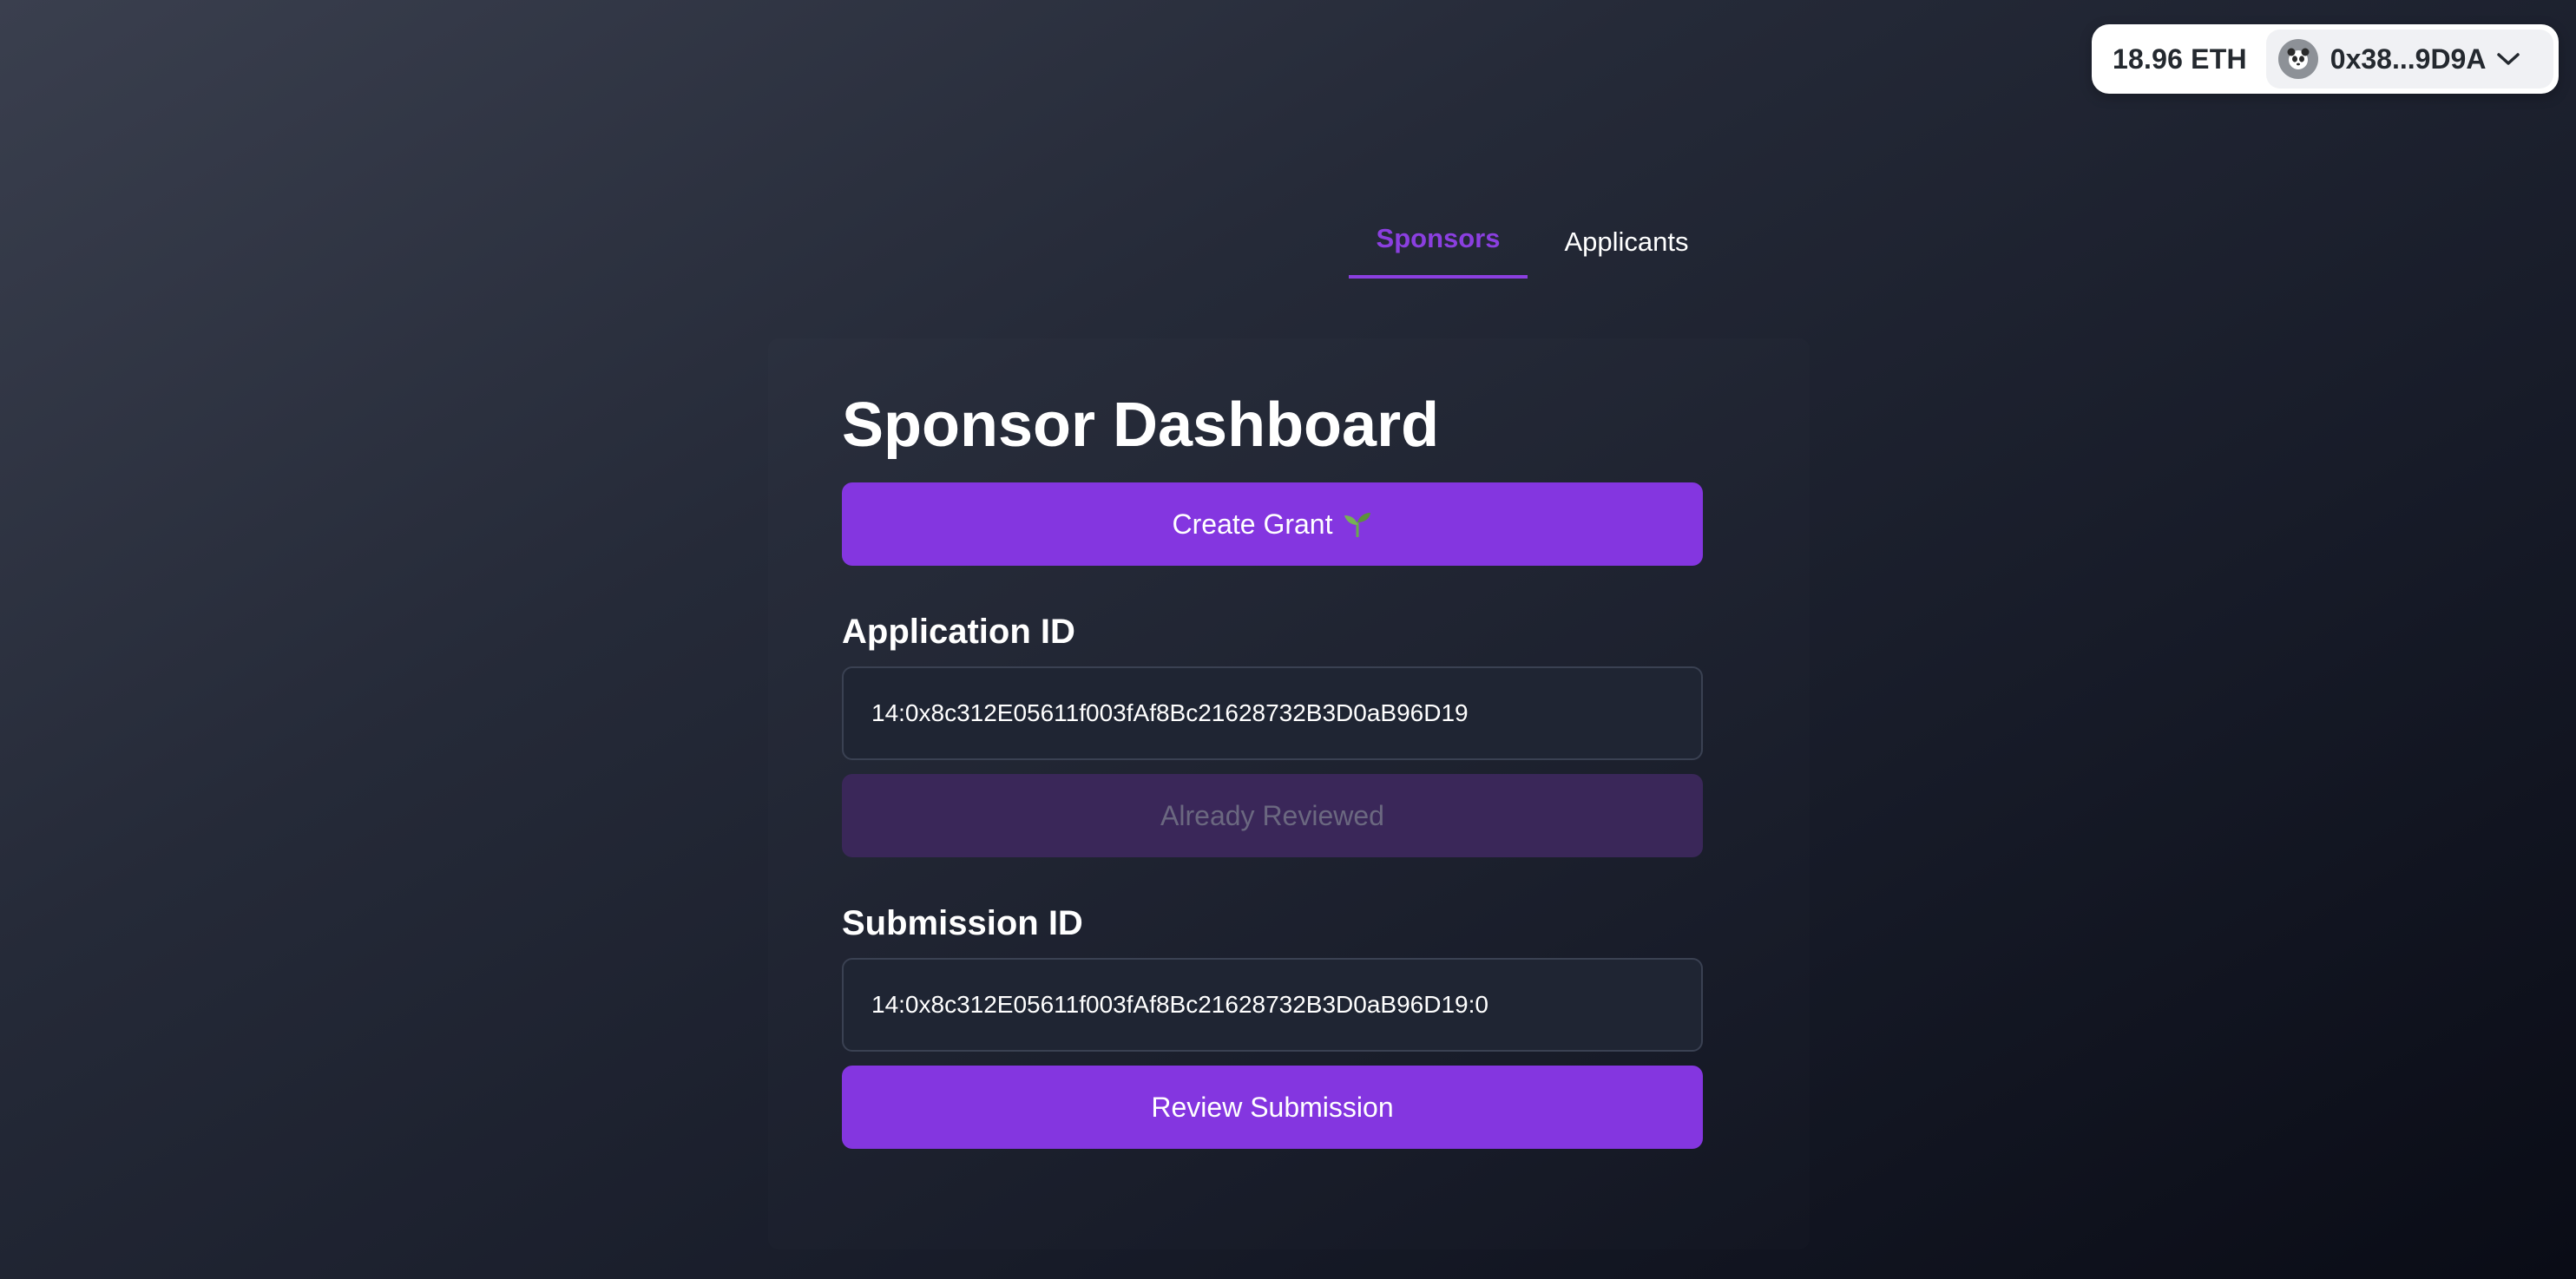  What do you see at coordinates (962, 923) in the screenshot?
I see `submission-id-label: Submission ID` at bounding box center [962, 923].